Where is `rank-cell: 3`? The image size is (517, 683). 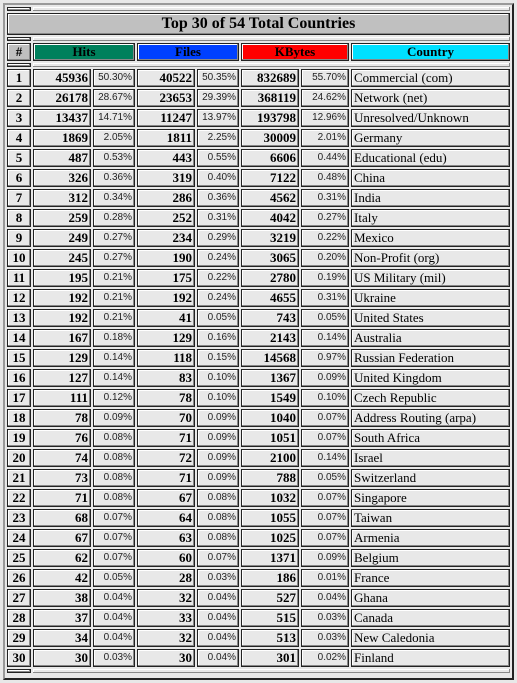
rank-cell: 3 is located at coordinates (19, 118).